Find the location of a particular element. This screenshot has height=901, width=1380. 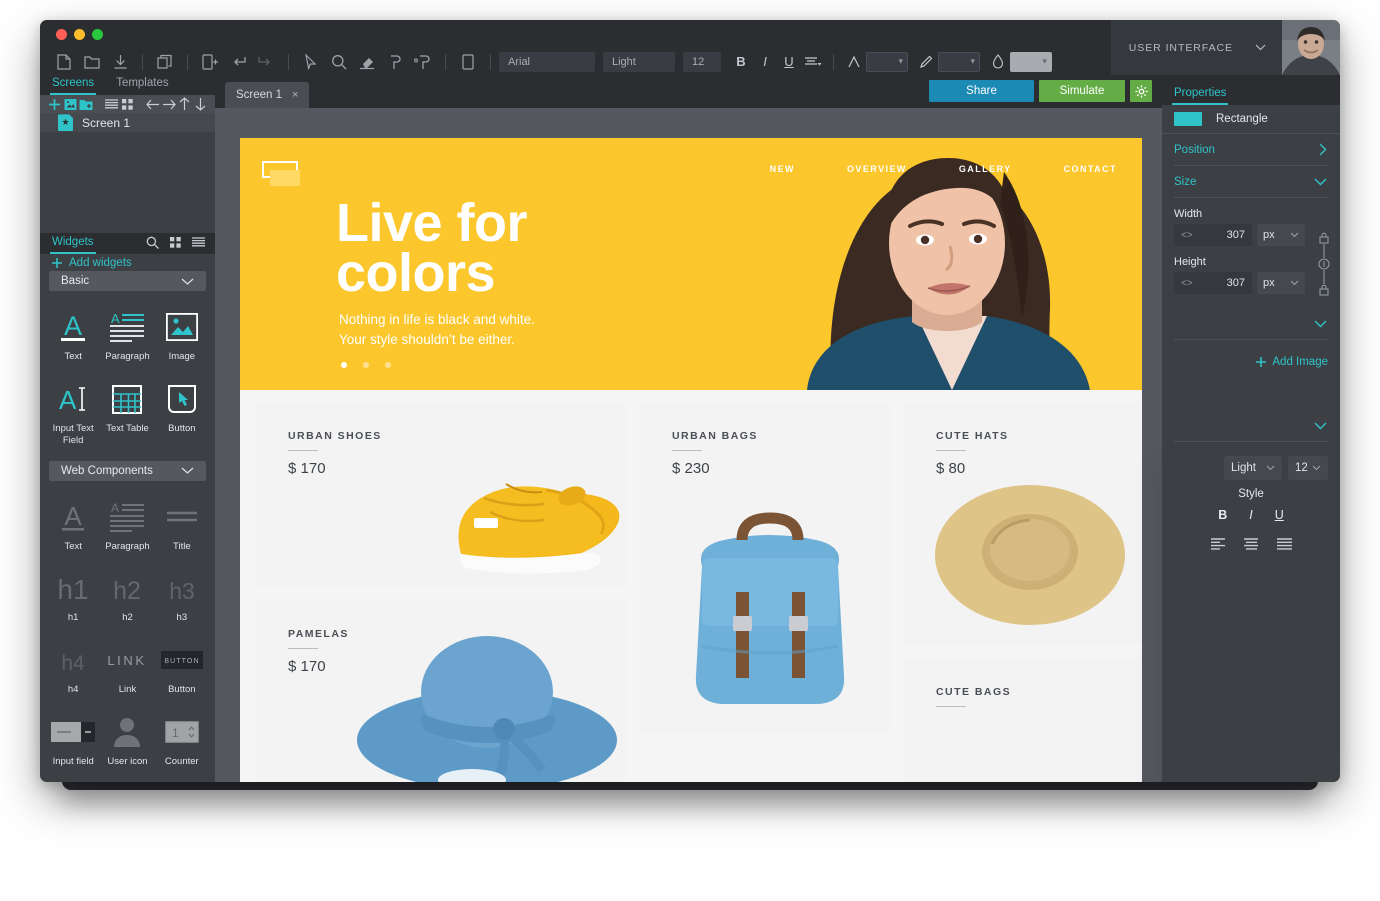

width-unit-select: px is located at coordinates (1281, 235).